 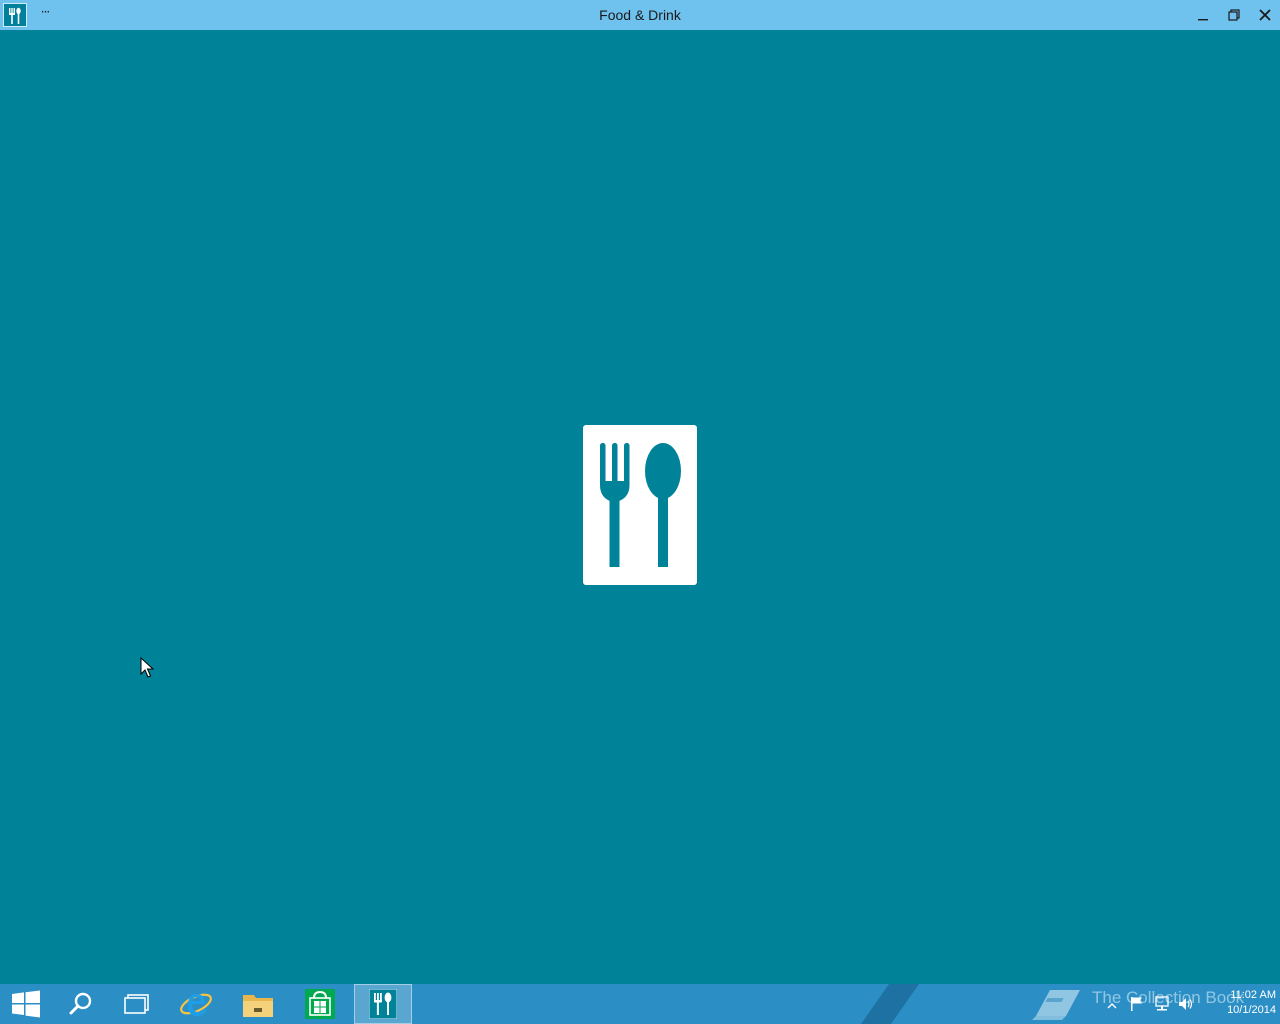 What do you see at coordinates (1203, 20) in the screenshot?
I see `minimize-icon` at bounding box center [1203, 20].